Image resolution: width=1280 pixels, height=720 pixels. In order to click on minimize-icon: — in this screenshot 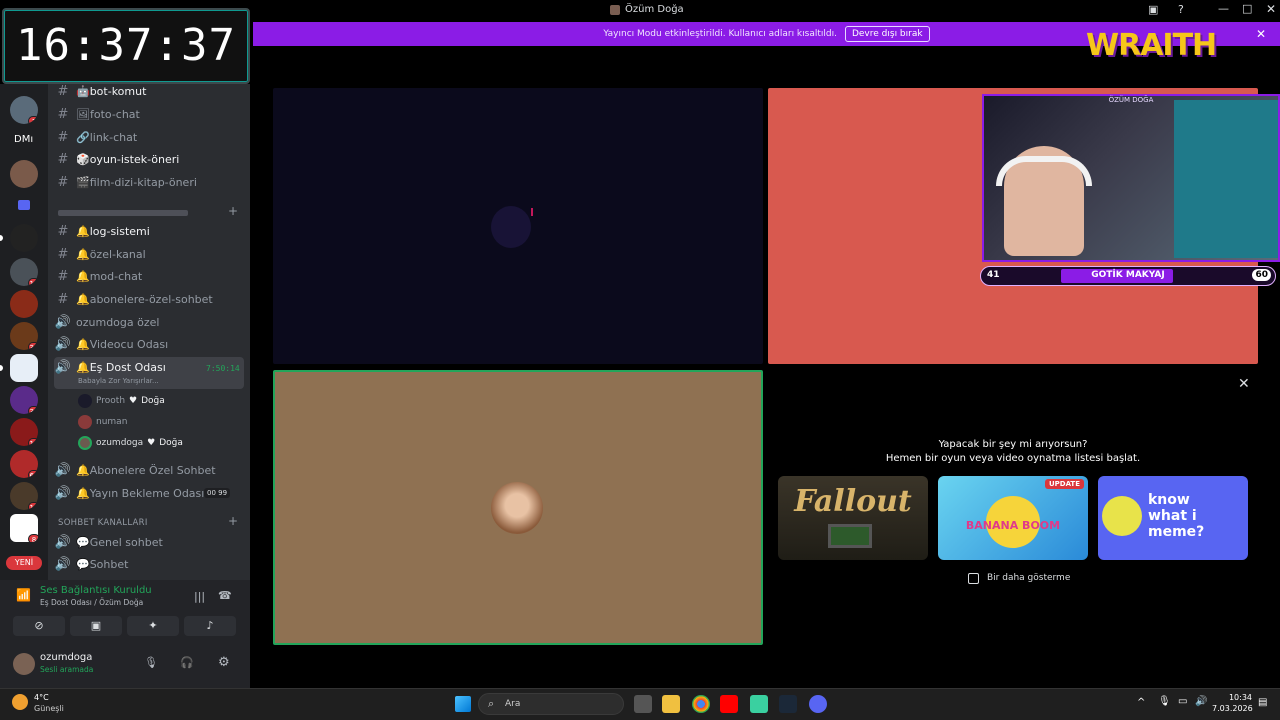, I will do `click(1223, 8)`.